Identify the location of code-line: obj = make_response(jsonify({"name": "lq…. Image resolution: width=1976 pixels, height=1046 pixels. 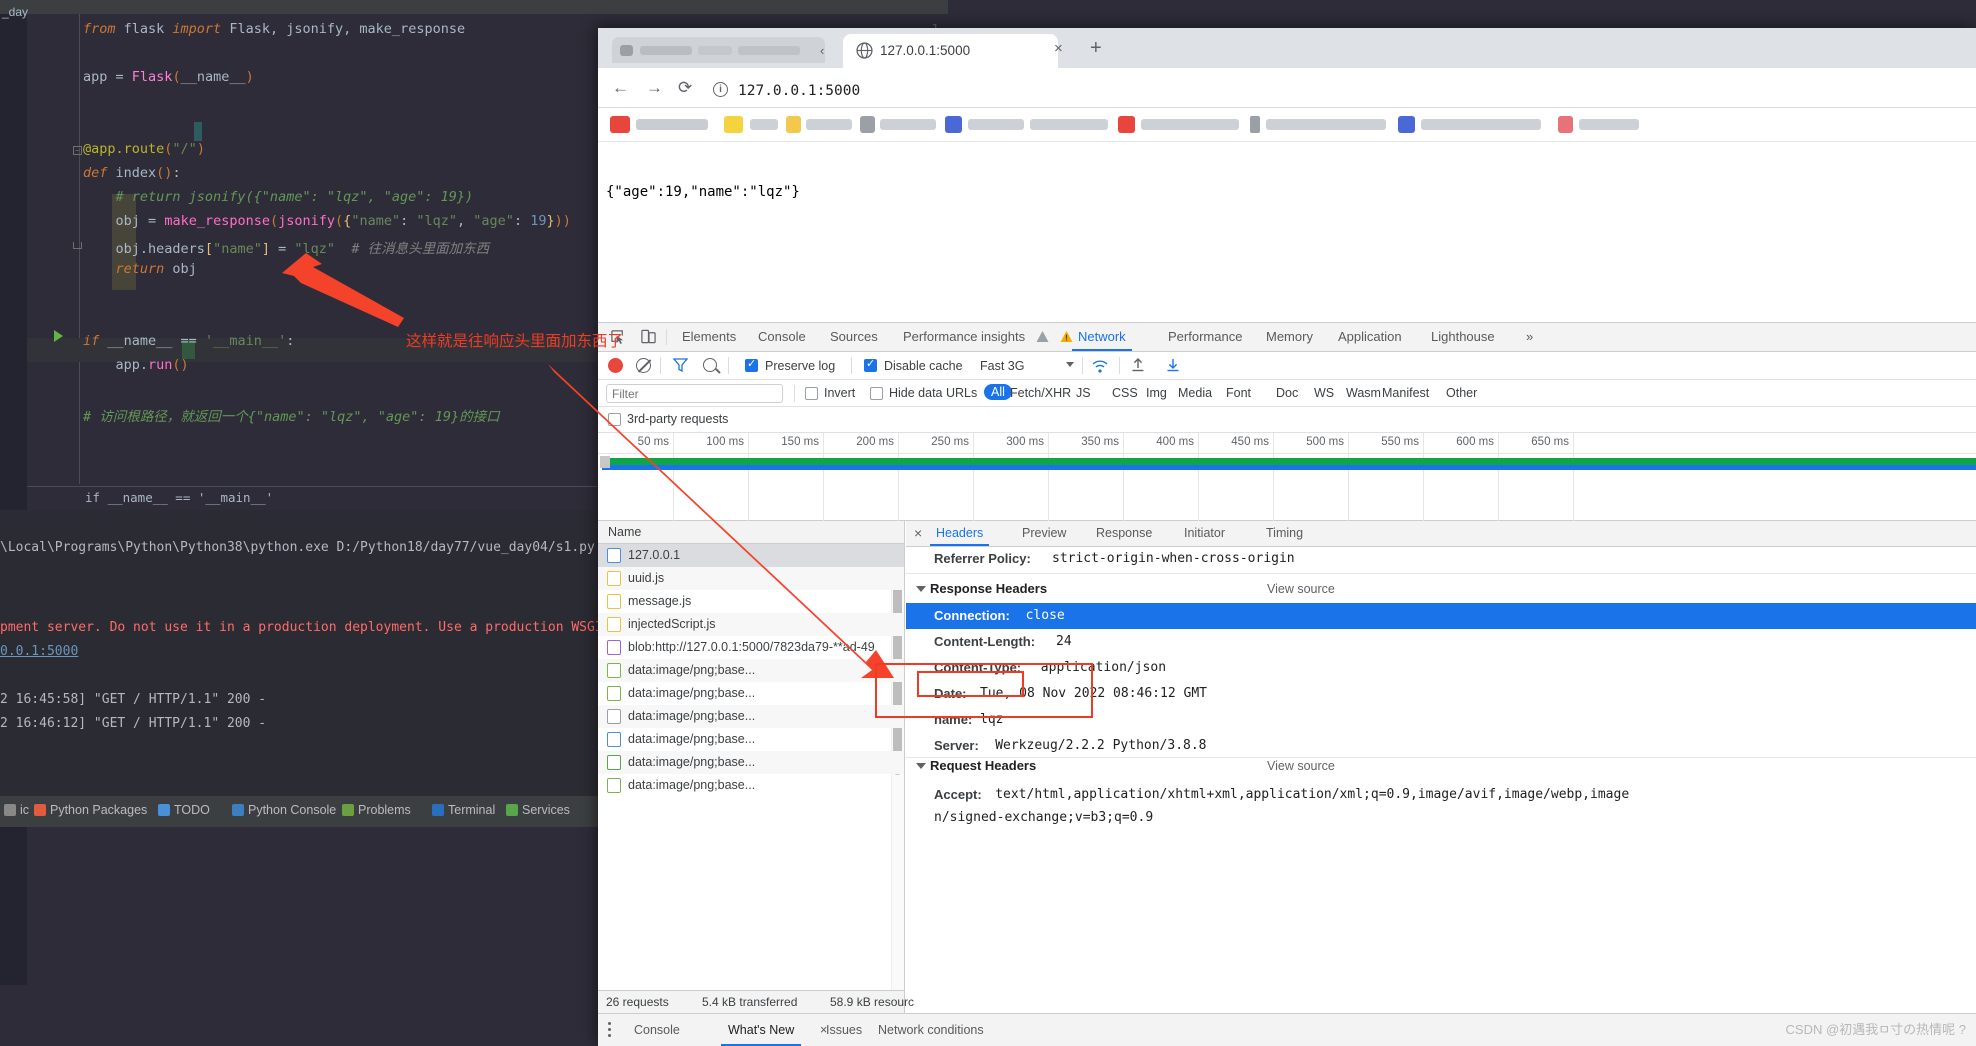
(327, 221).